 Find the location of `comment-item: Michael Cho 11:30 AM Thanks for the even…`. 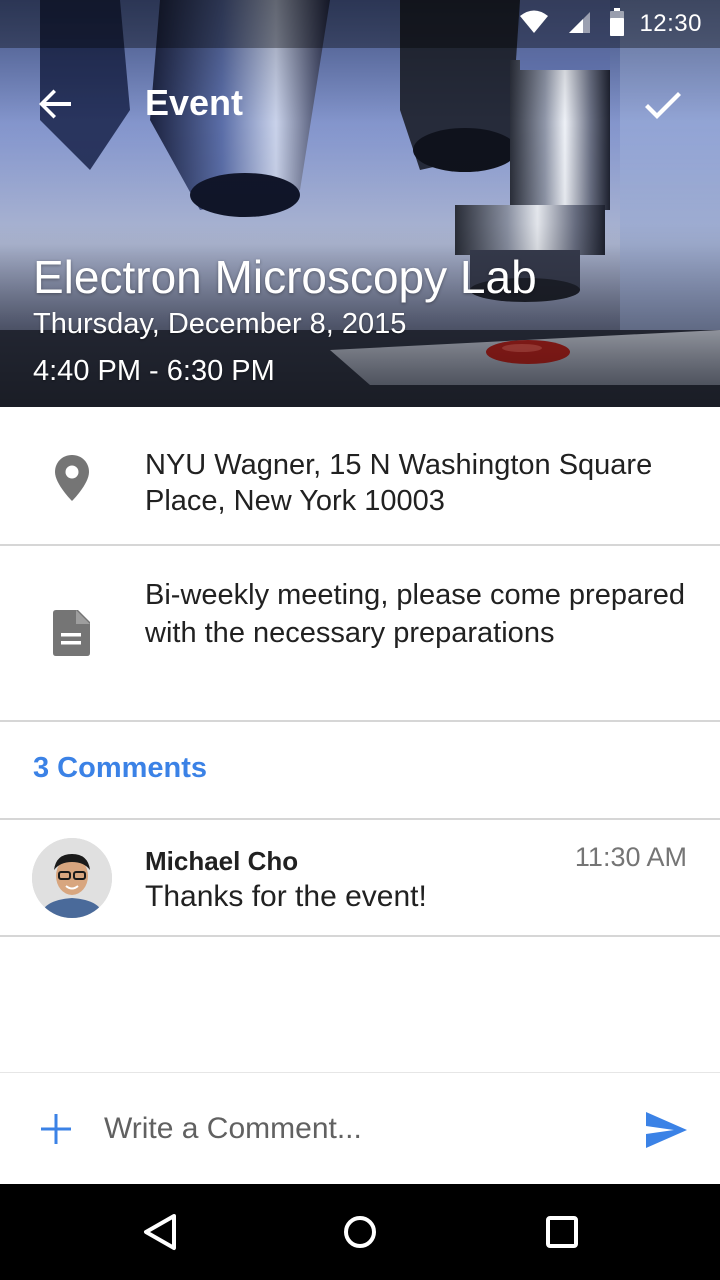

comment-item: Michael Cho 11:30 AM Thanks for the even… is located at coordinates (360, 878).